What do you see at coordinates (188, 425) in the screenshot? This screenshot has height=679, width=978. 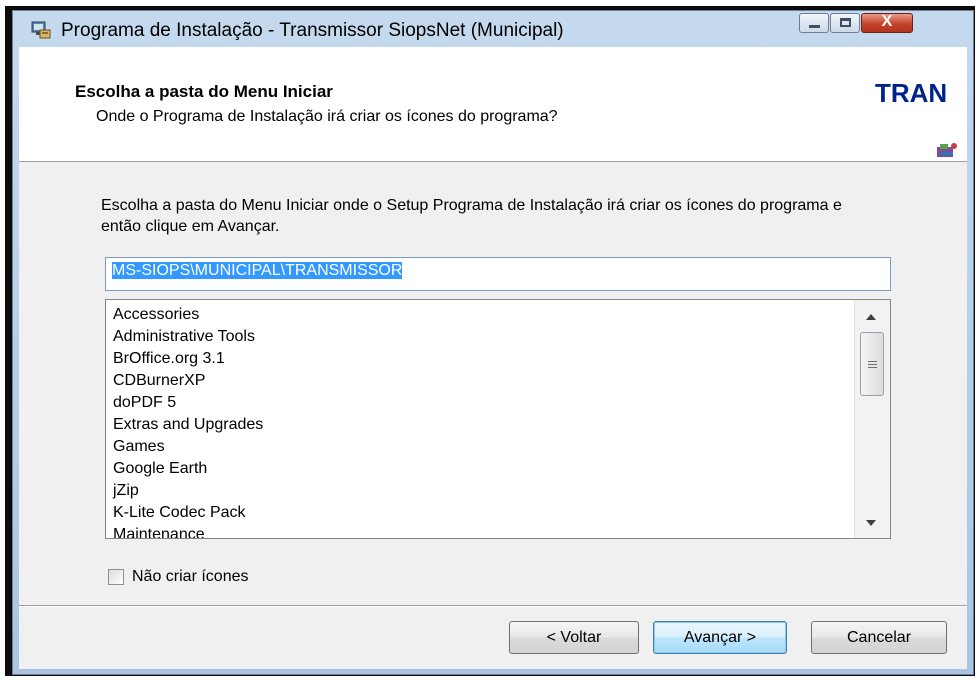 I see `list-item: Extras and Upgrades` at bounding box center [188, 425].